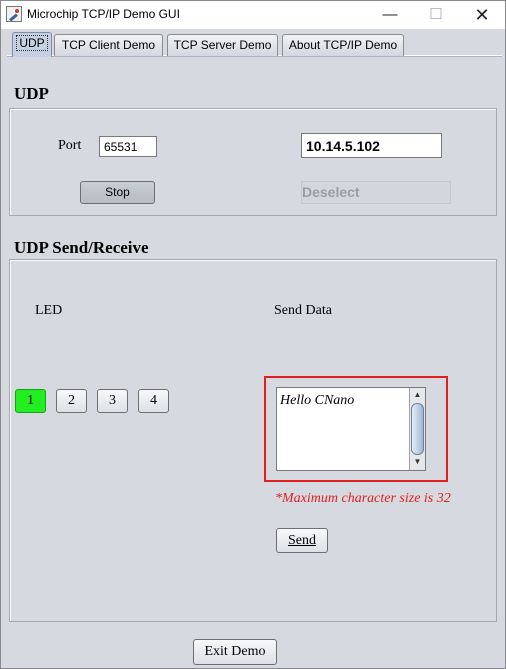  Describe the element at coordinates (390, 15) in the screenshot. I see `minimize-button: —` at that location.